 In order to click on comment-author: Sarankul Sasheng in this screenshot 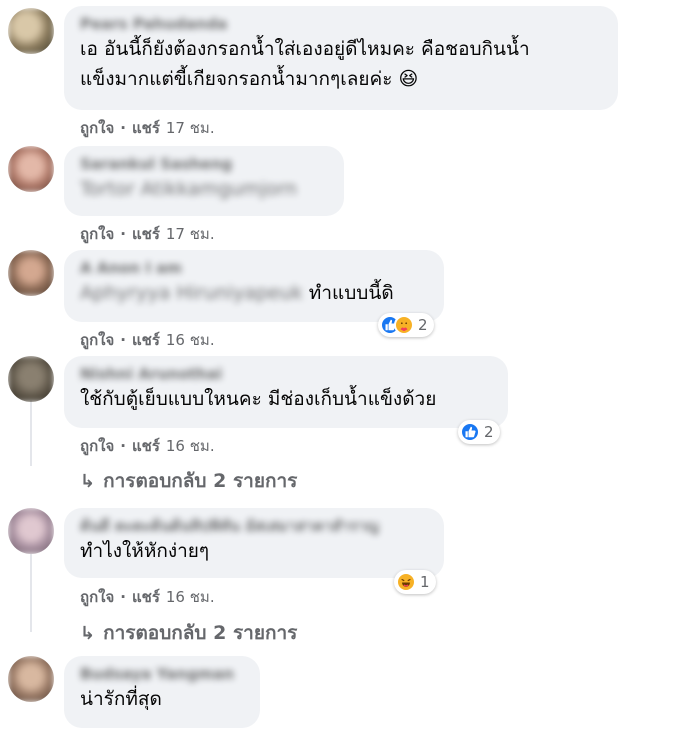, I will do `click(205, 164)`.